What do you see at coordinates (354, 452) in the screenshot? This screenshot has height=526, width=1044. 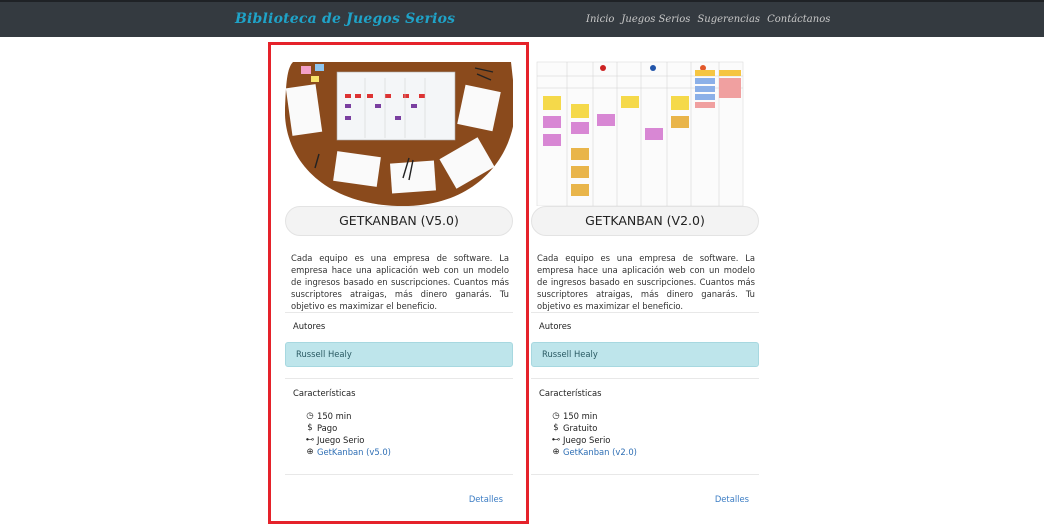 I see `game-website-link: GetKanban (v5.0)` at bounding box center [354, 452].